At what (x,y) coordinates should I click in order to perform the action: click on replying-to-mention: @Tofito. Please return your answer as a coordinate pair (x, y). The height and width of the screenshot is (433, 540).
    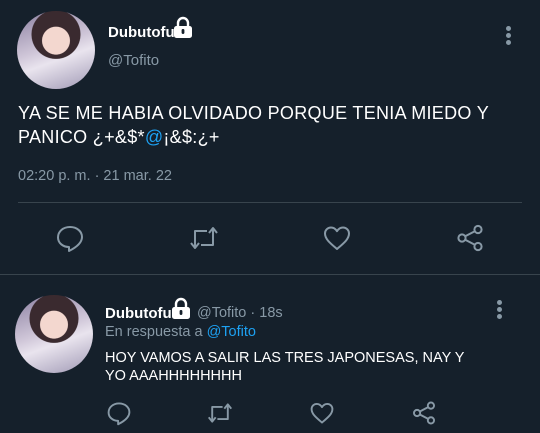
    Looking at the image, I should click on (231, 332).